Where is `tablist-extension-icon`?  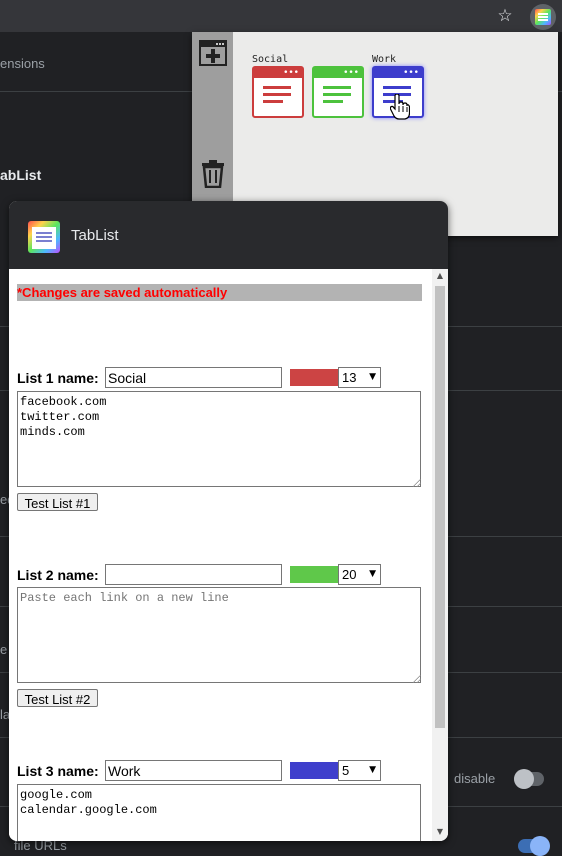
tablist-extension-icon is located at coordinates (543, 17).